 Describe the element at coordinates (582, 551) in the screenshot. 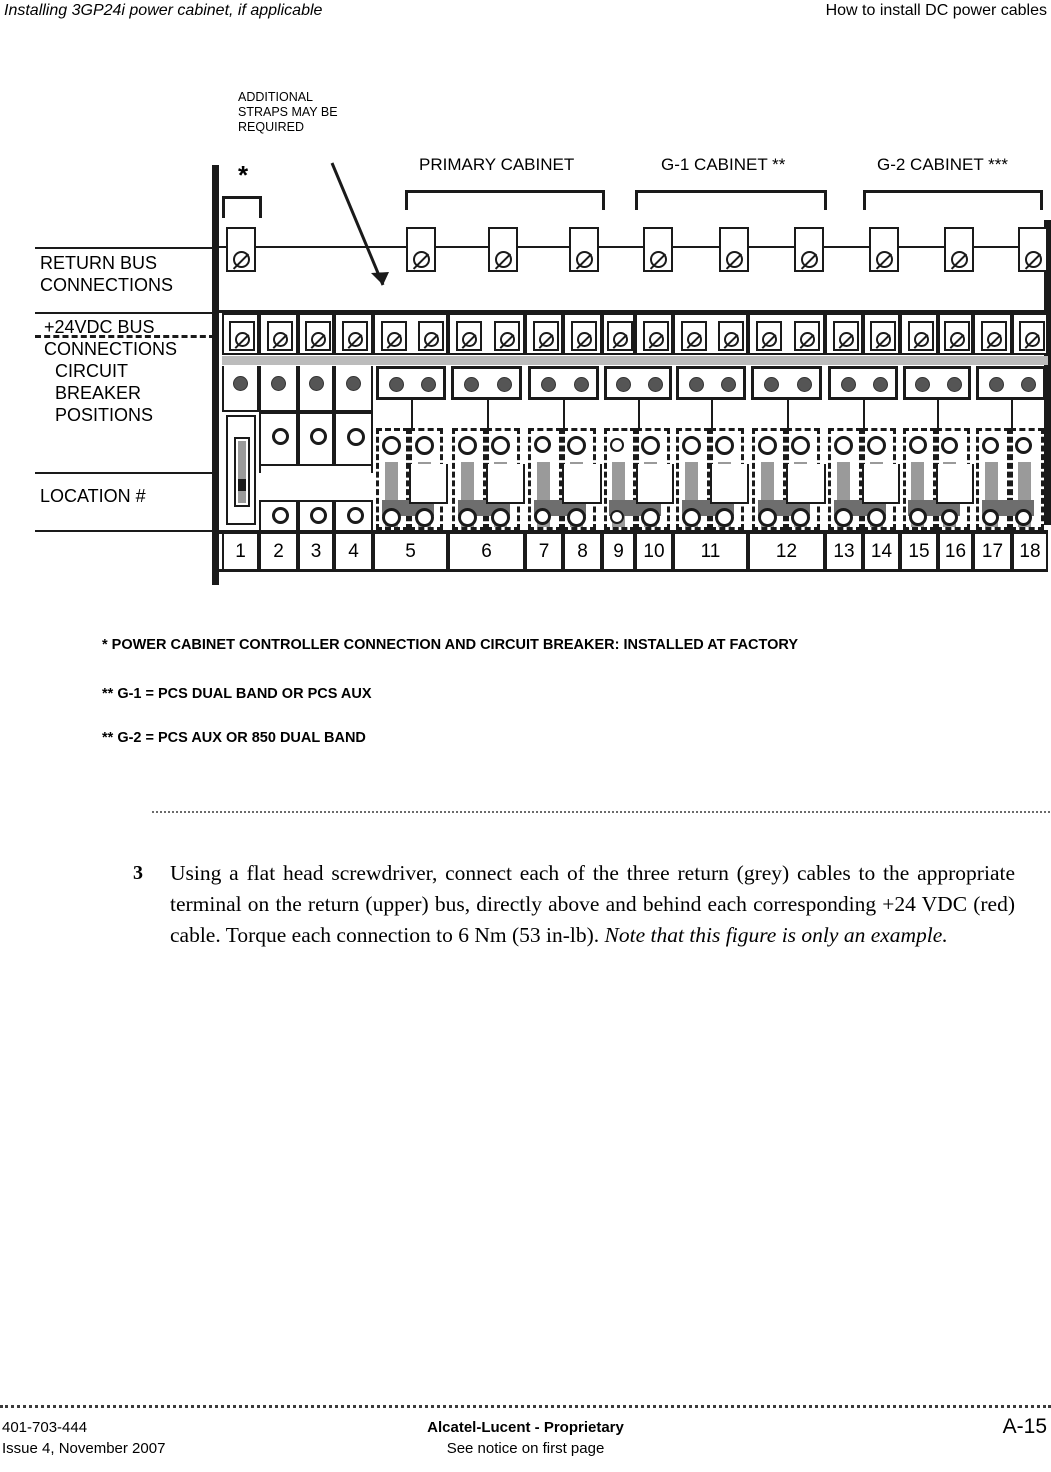

I see `location-cell: 8` at that location.